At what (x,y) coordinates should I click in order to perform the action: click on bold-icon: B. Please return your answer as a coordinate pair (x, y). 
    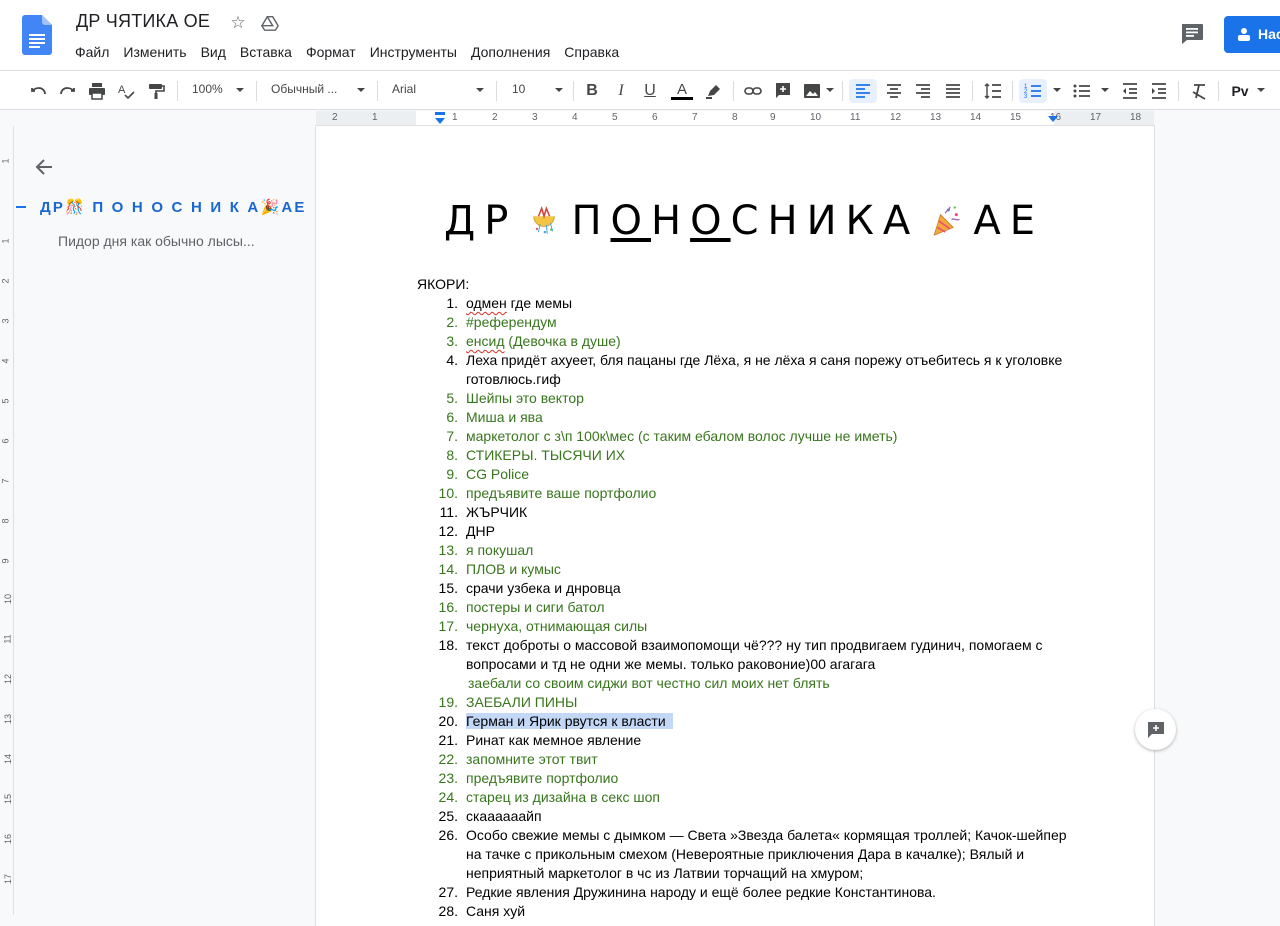
    Looking at the image, I should click on (592, 91).